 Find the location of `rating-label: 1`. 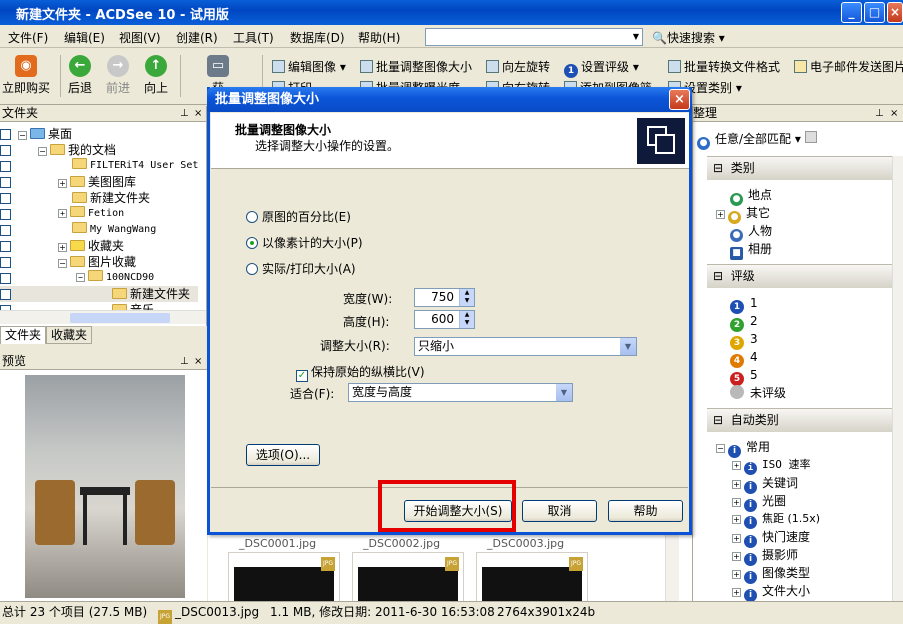

rating-label: 1 is located at coordinates (754, 303).